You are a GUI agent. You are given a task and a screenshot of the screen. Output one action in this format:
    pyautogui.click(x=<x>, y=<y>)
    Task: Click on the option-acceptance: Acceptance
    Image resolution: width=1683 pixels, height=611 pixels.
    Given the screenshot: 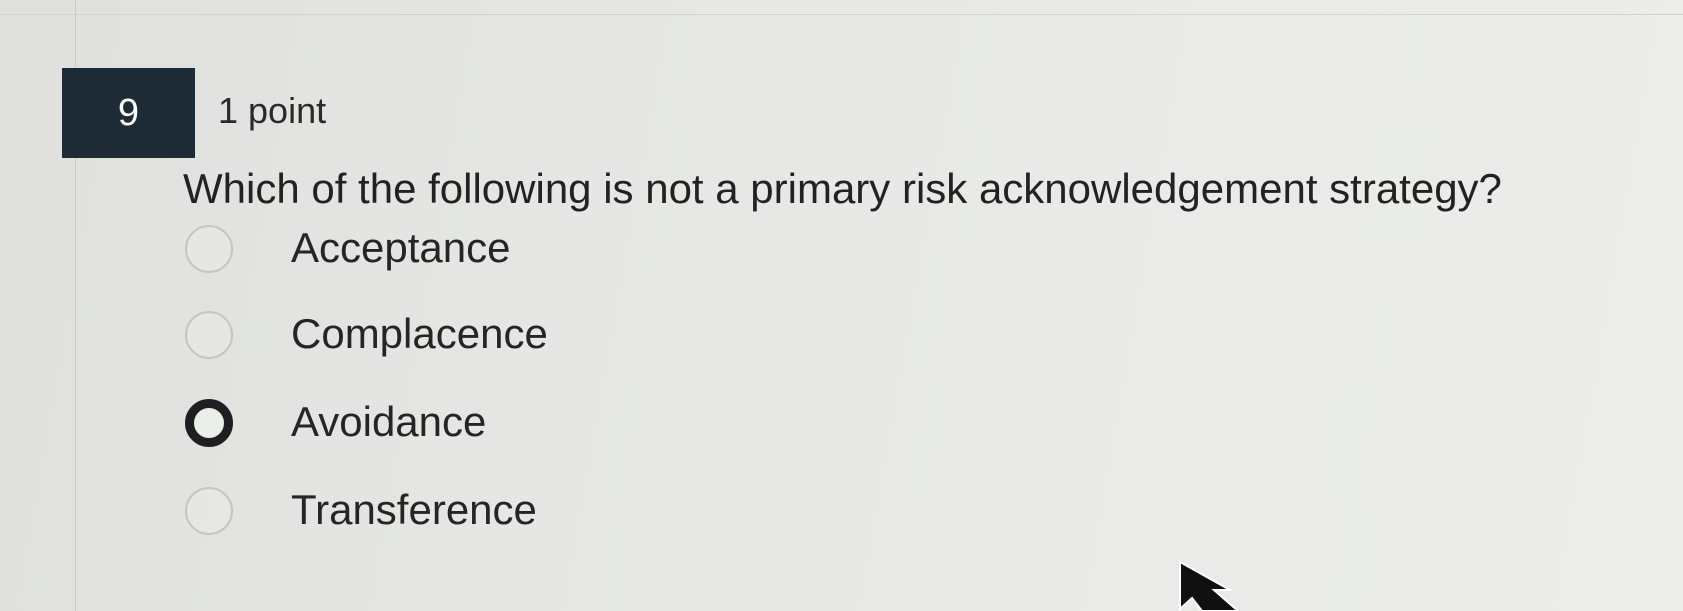 What is the action you would take?
    pyautogui.click(x=483, y=249)
    